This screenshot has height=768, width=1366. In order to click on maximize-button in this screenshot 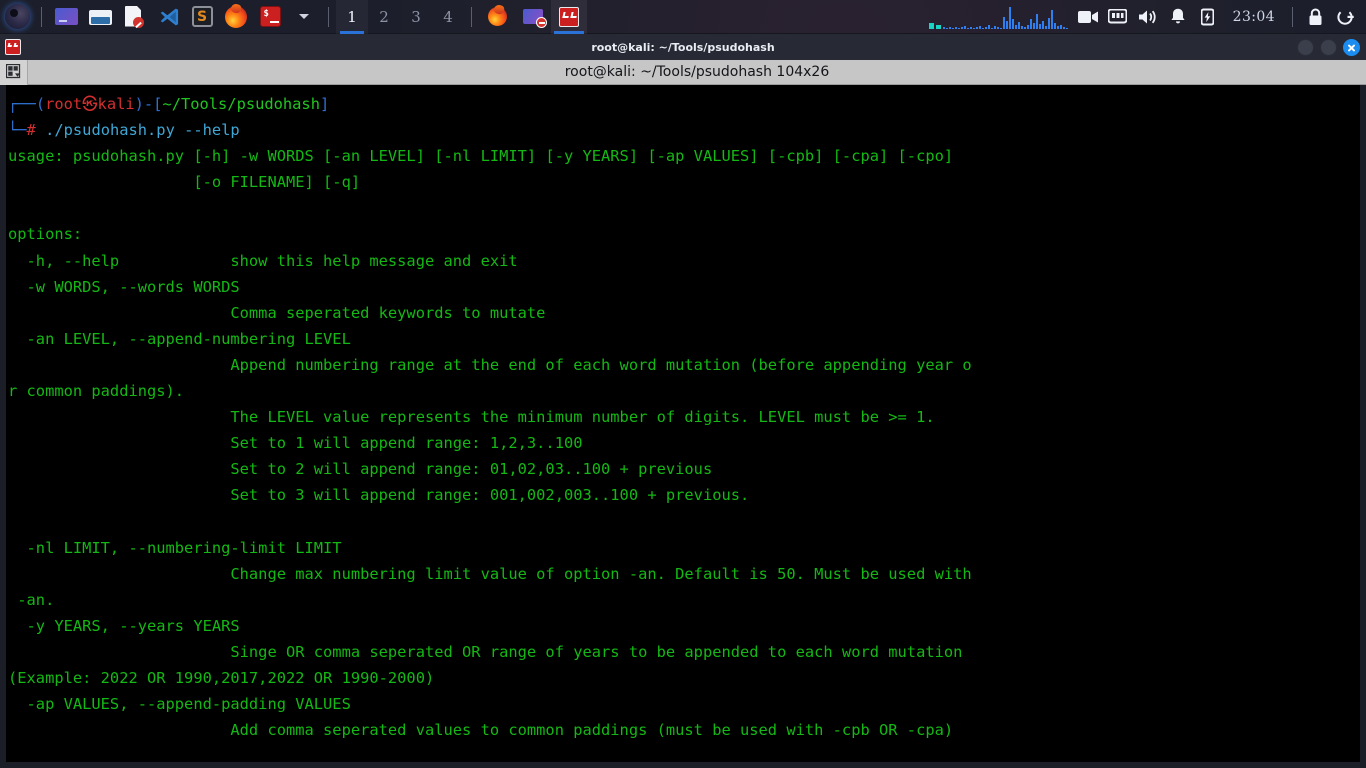, I will do `click(1328, 47)`.